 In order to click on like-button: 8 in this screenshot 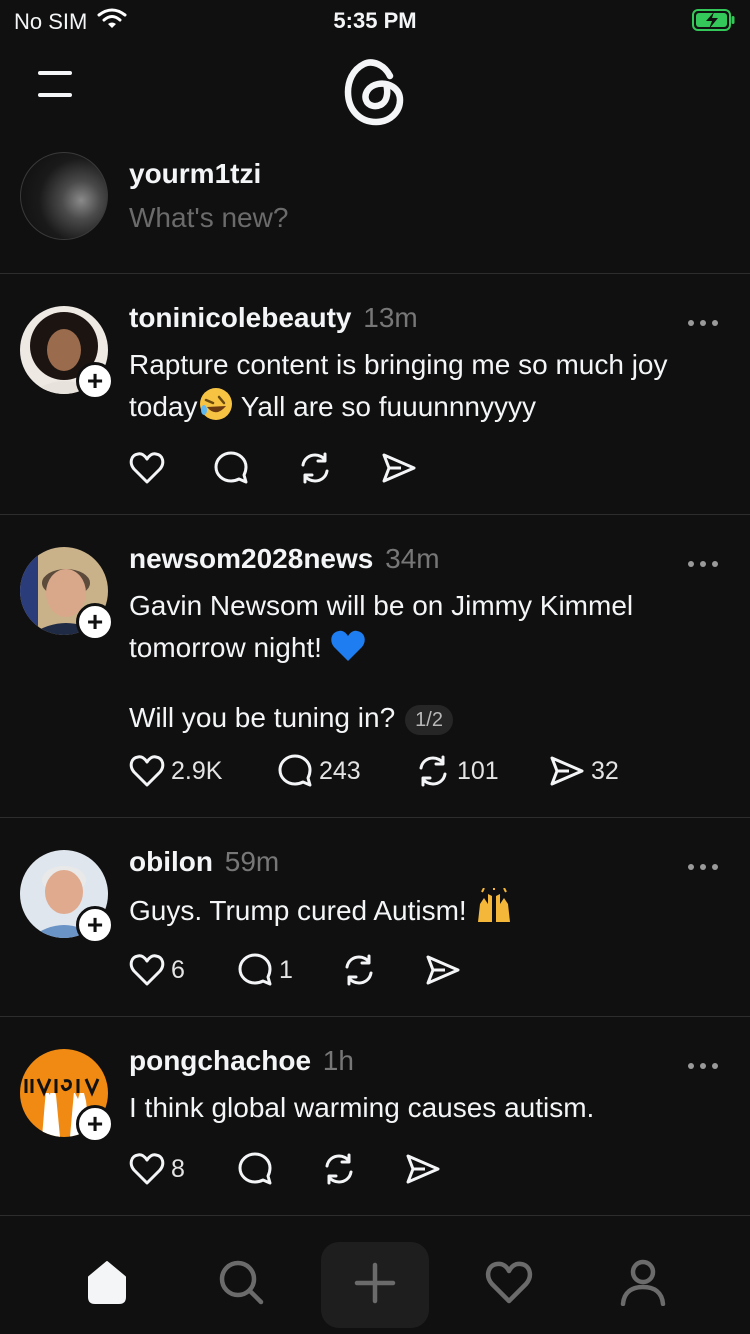, I will do `click(183, 1169)`.